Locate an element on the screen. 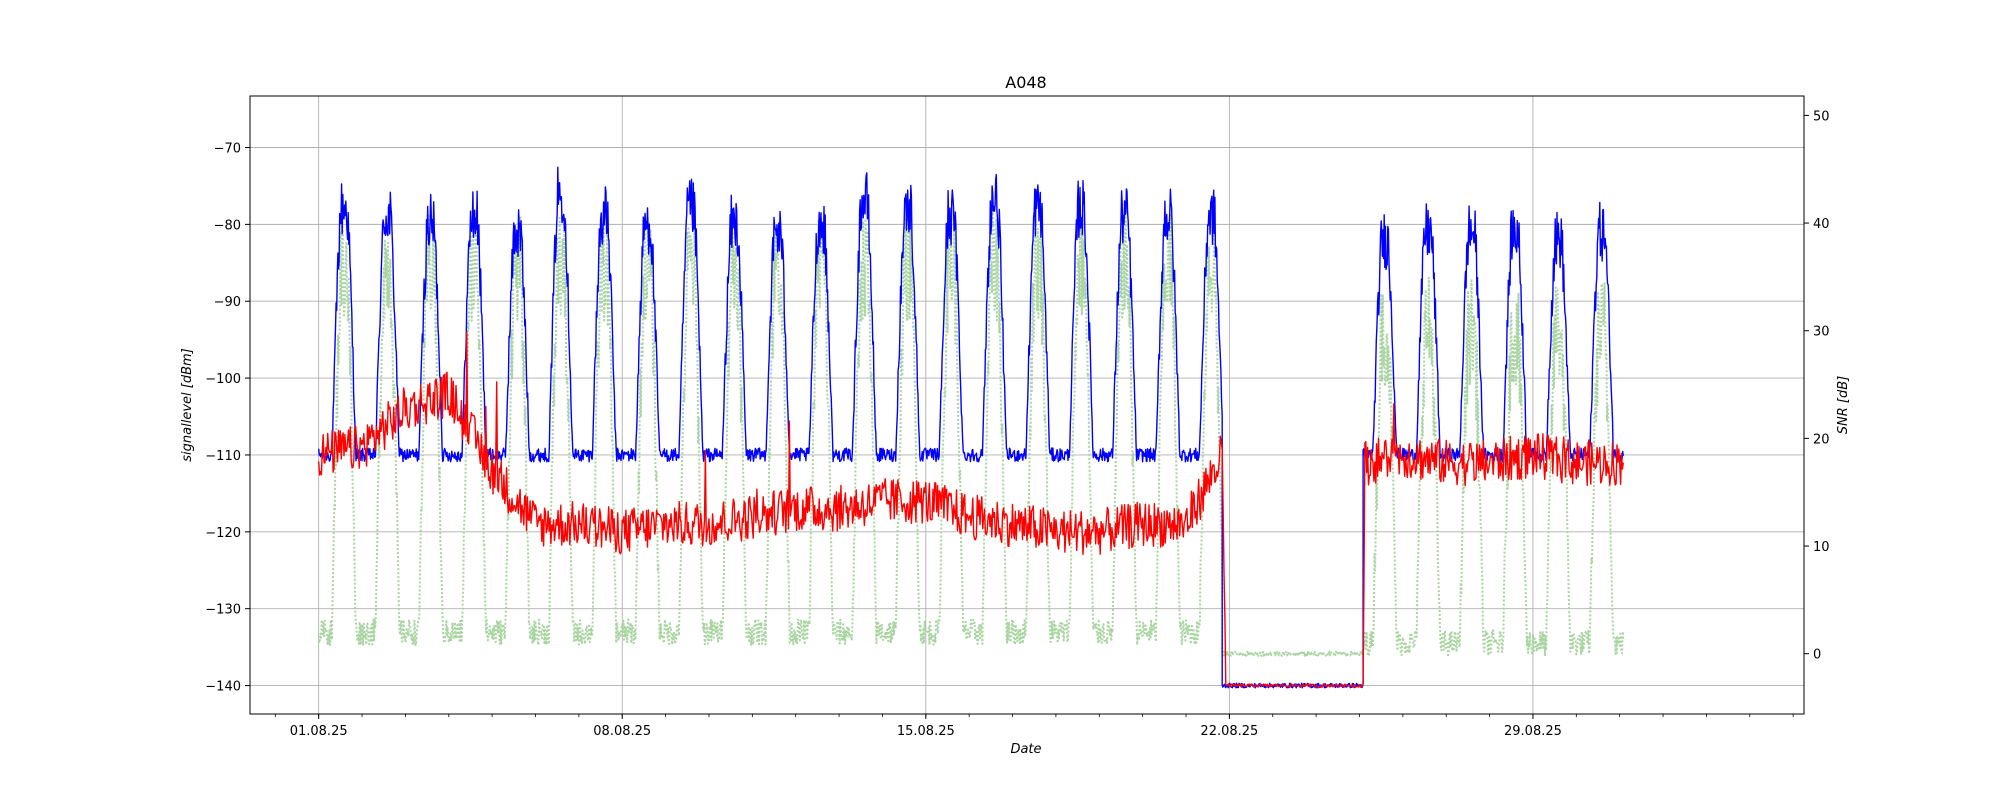 The width and height of the screenshot is (2000, 800). y-left-tick-label: −70 is located at coordinates (227, 149).